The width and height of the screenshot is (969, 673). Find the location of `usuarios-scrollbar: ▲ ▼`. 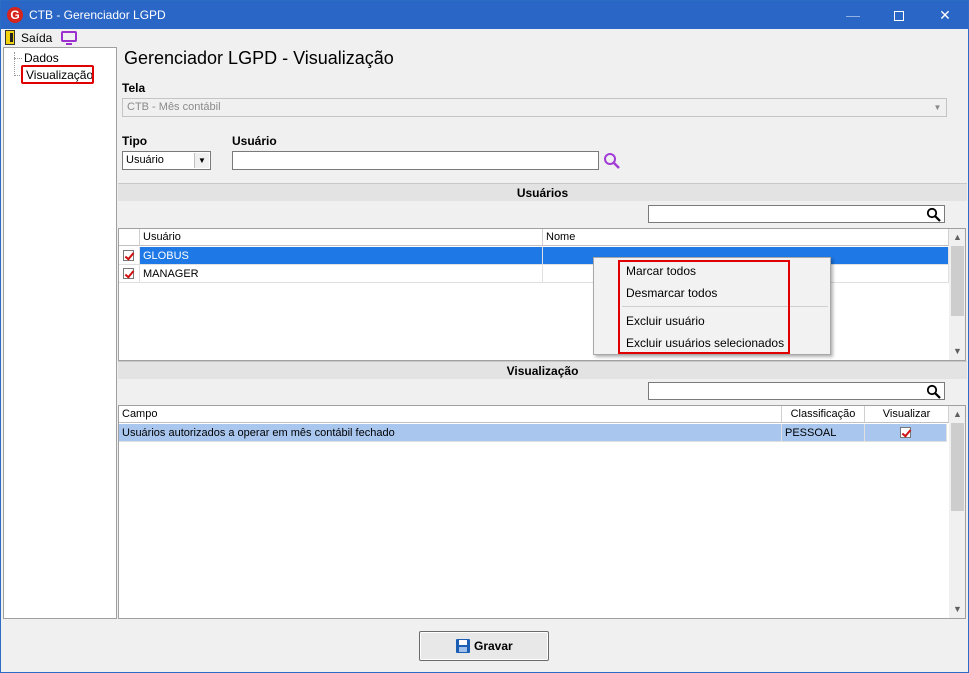

usuarios-scrollbar: ▲ ▼ is located at coordinates (957, 294).